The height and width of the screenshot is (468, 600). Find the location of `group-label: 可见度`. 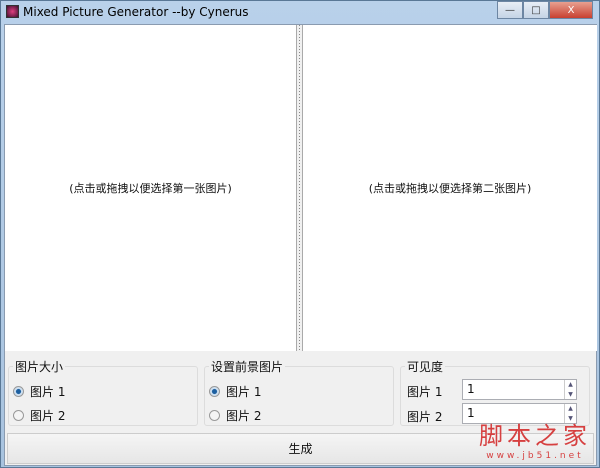

group-label: 可见度 is located at coordinates (425, 366).